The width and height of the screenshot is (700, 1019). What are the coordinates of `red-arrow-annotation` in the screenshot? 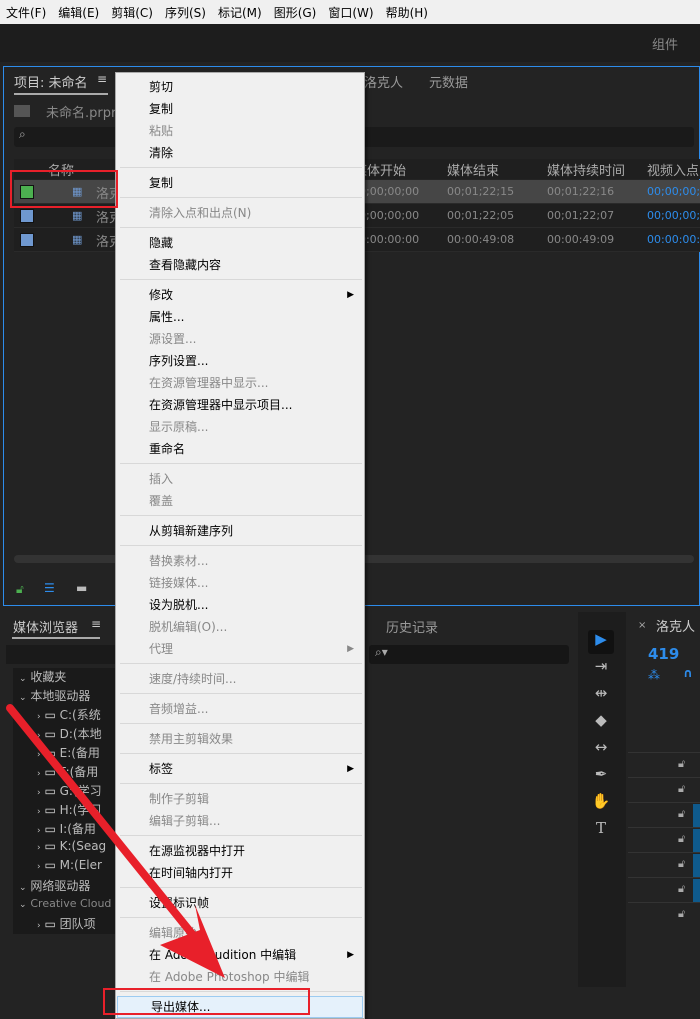 It's located at (115, 841).